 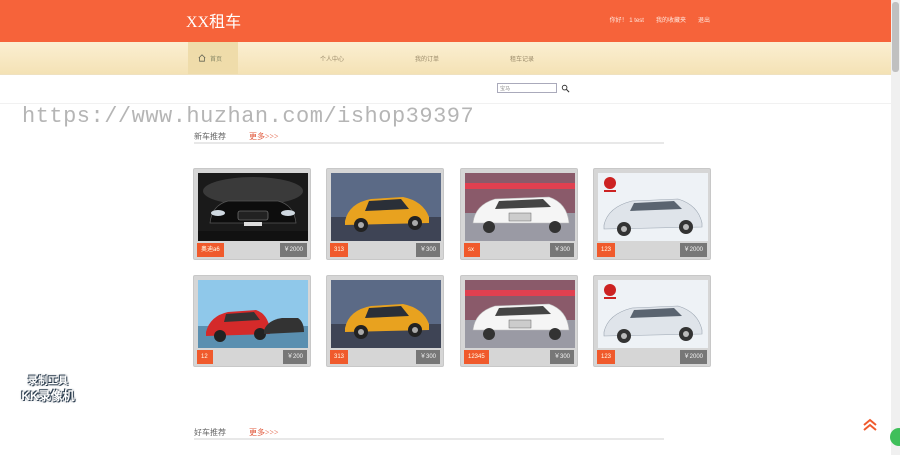 I want to click on nav-item-user-center: 个人中心, so click(x=332, y=58).